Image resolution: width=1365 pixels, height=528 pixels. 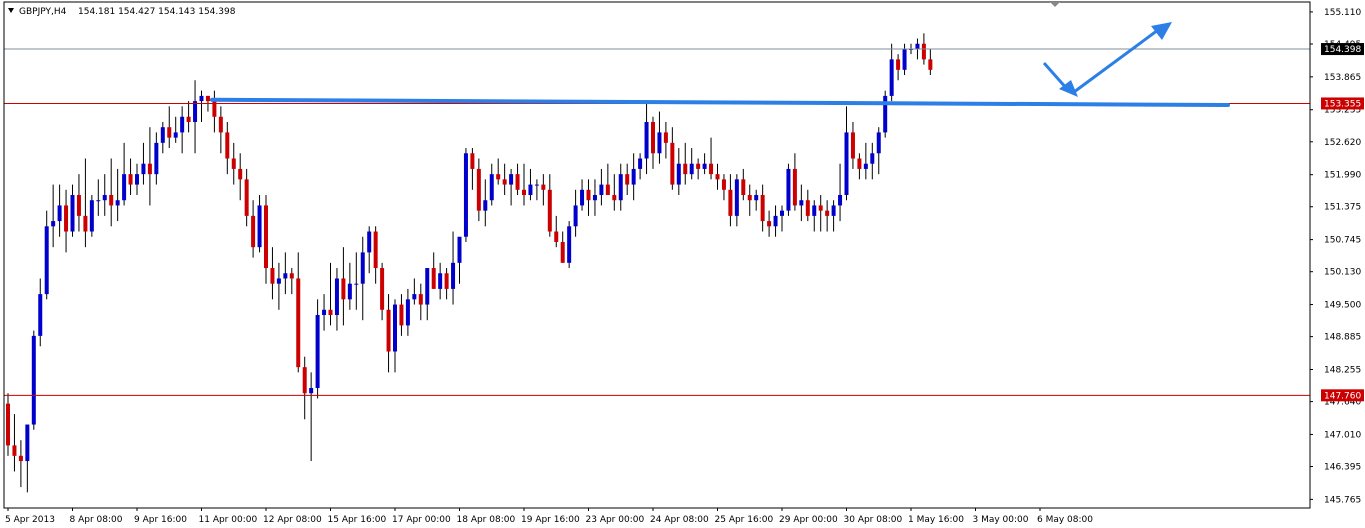 What do you see at coordinates (1342, 306) in the screenshot?
I see `y-tick-label: 149.500` at bounding box center [1342, 306].